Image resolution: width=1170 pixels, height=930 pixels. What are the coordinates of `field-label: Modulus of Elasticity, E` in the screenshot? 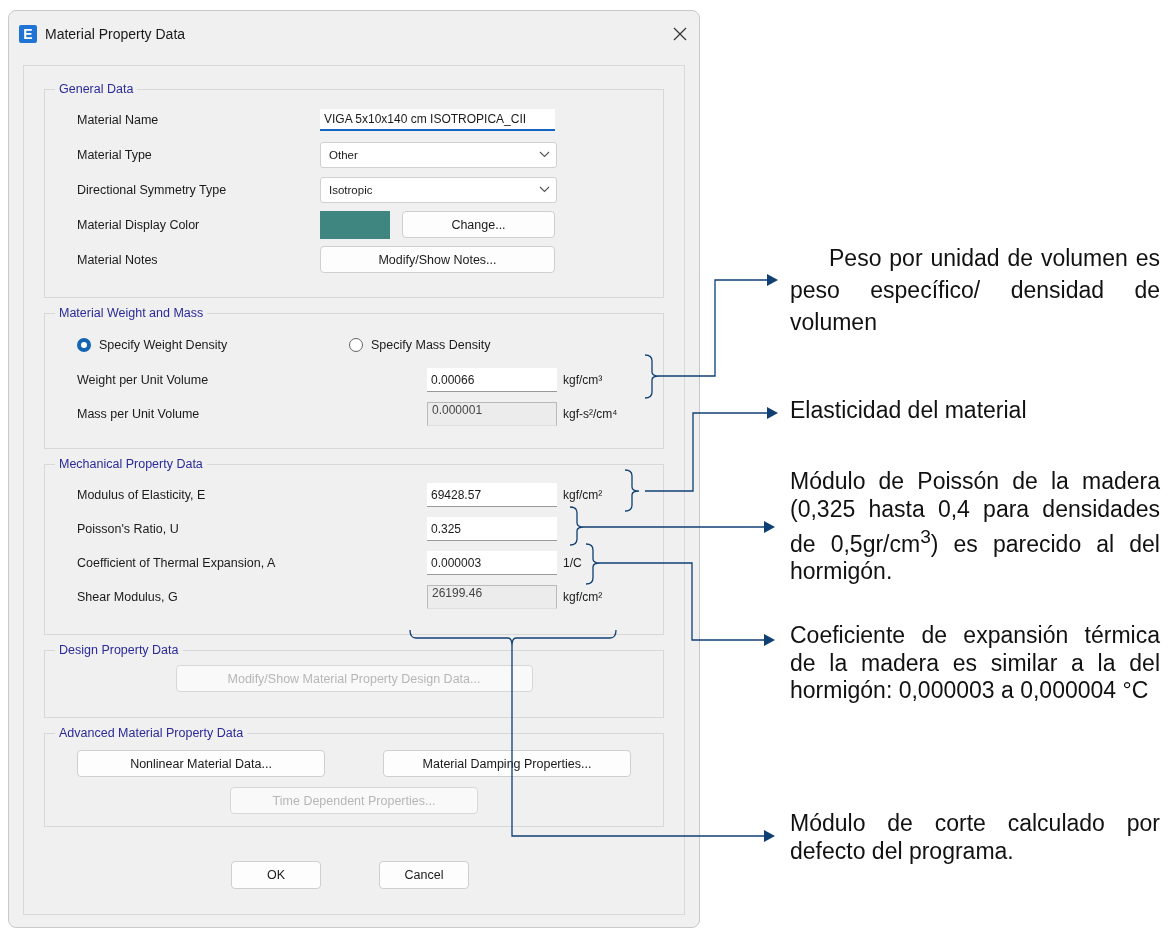 It's located at (142, 495).